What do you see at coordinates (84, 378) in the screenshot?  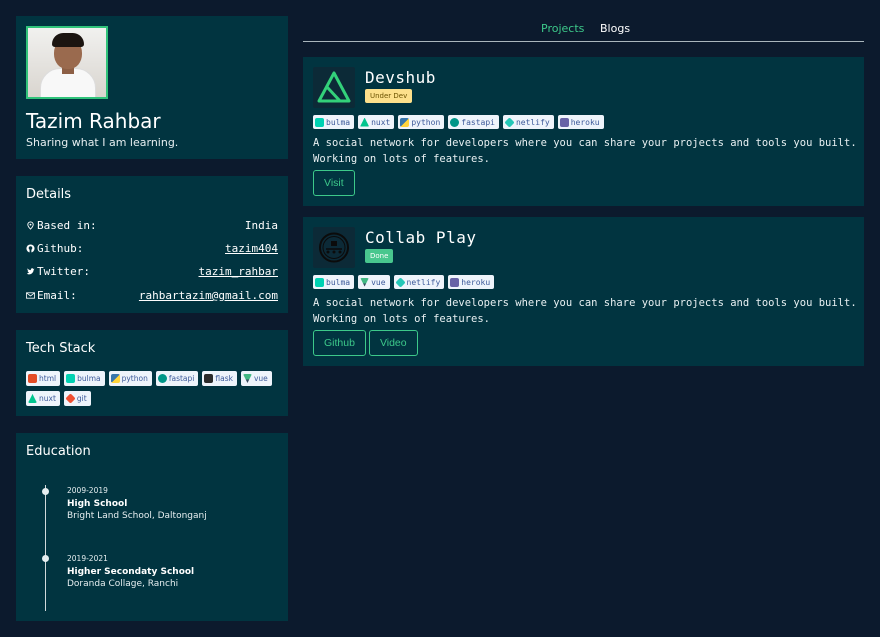 I see `tech-tag-bulma: bulma` at bounding box center [84, 378].